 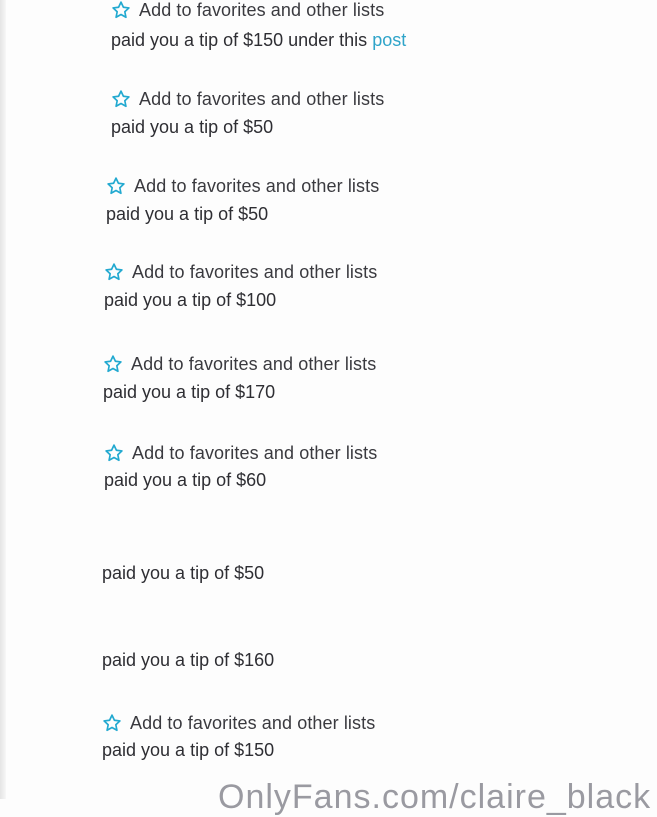 What do you see at coordinates (188, 750) in the screenshot?
I see `tip-text: paid you a tip of $150` at bounding box center [188, 750].